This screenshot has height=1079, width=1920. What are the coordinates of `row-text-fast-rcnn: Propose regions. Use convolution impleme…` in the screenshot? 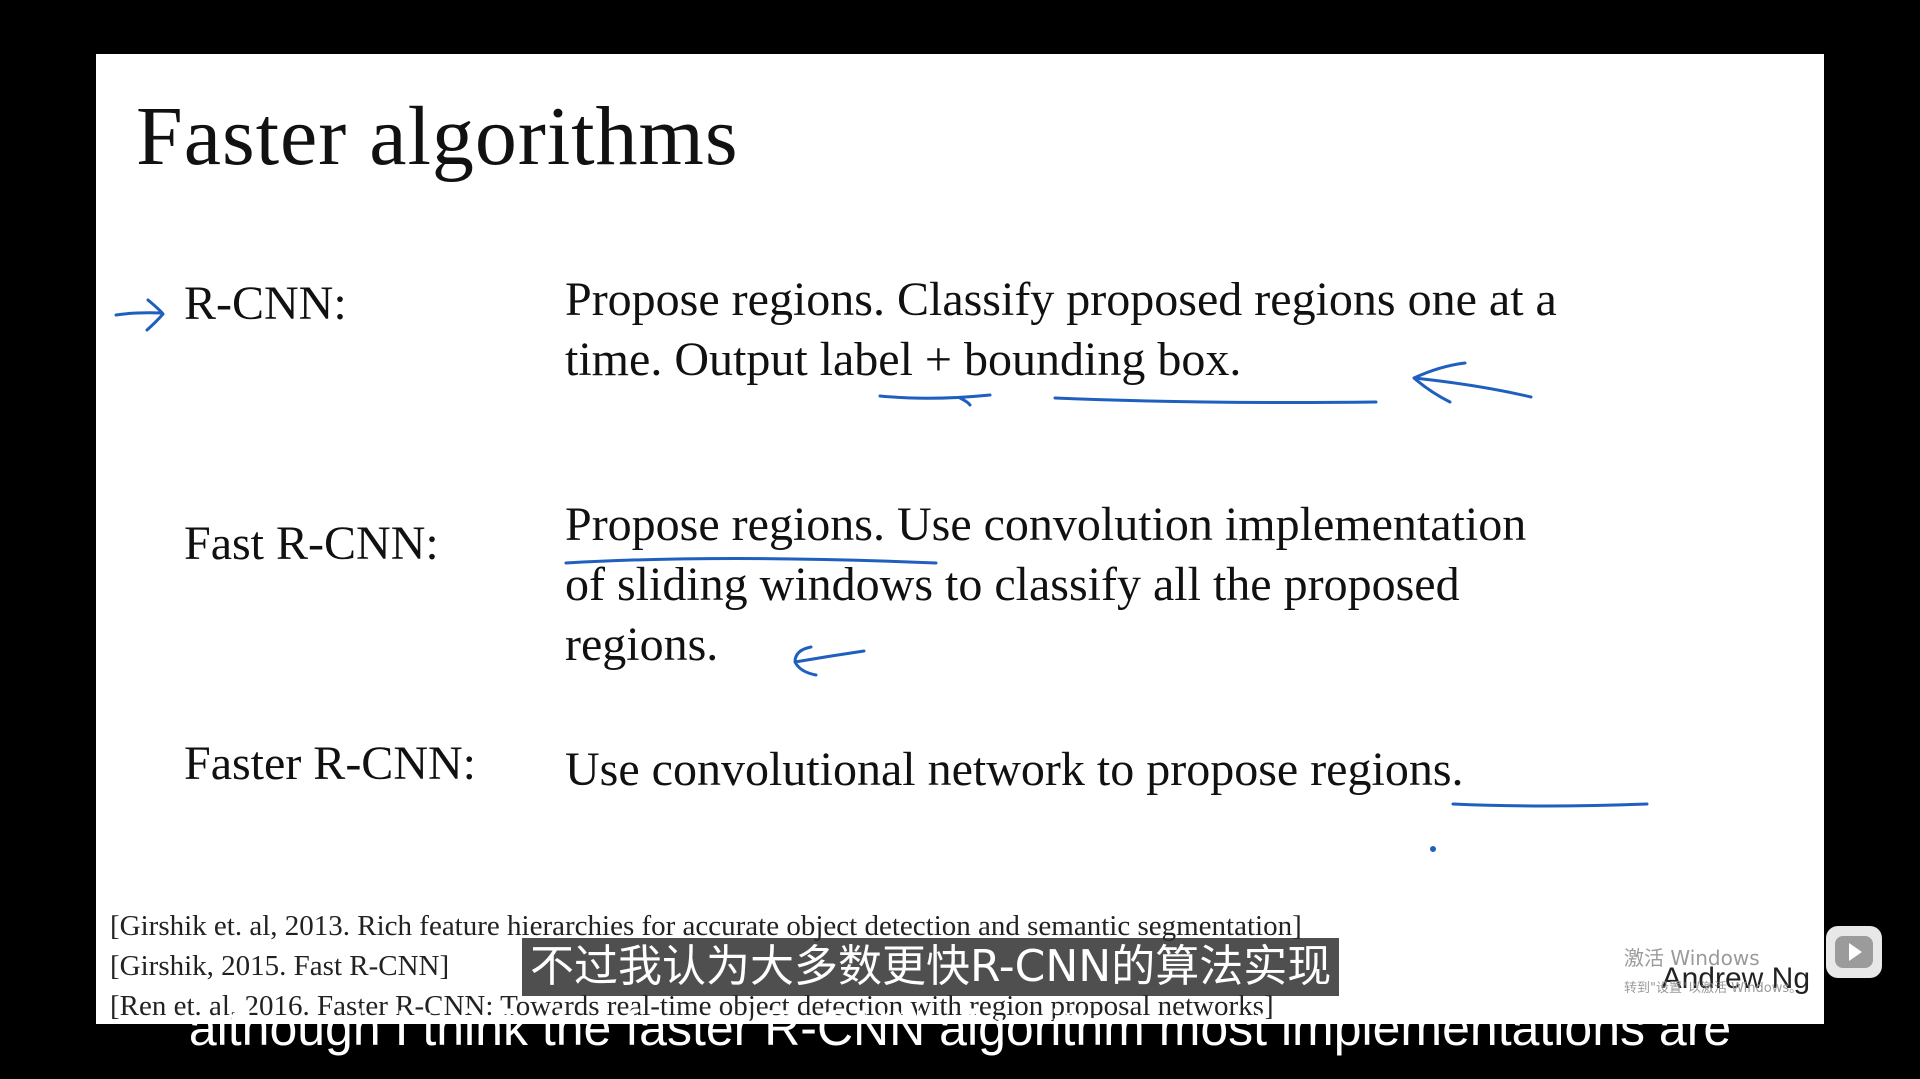 It's located at (1180, 585).